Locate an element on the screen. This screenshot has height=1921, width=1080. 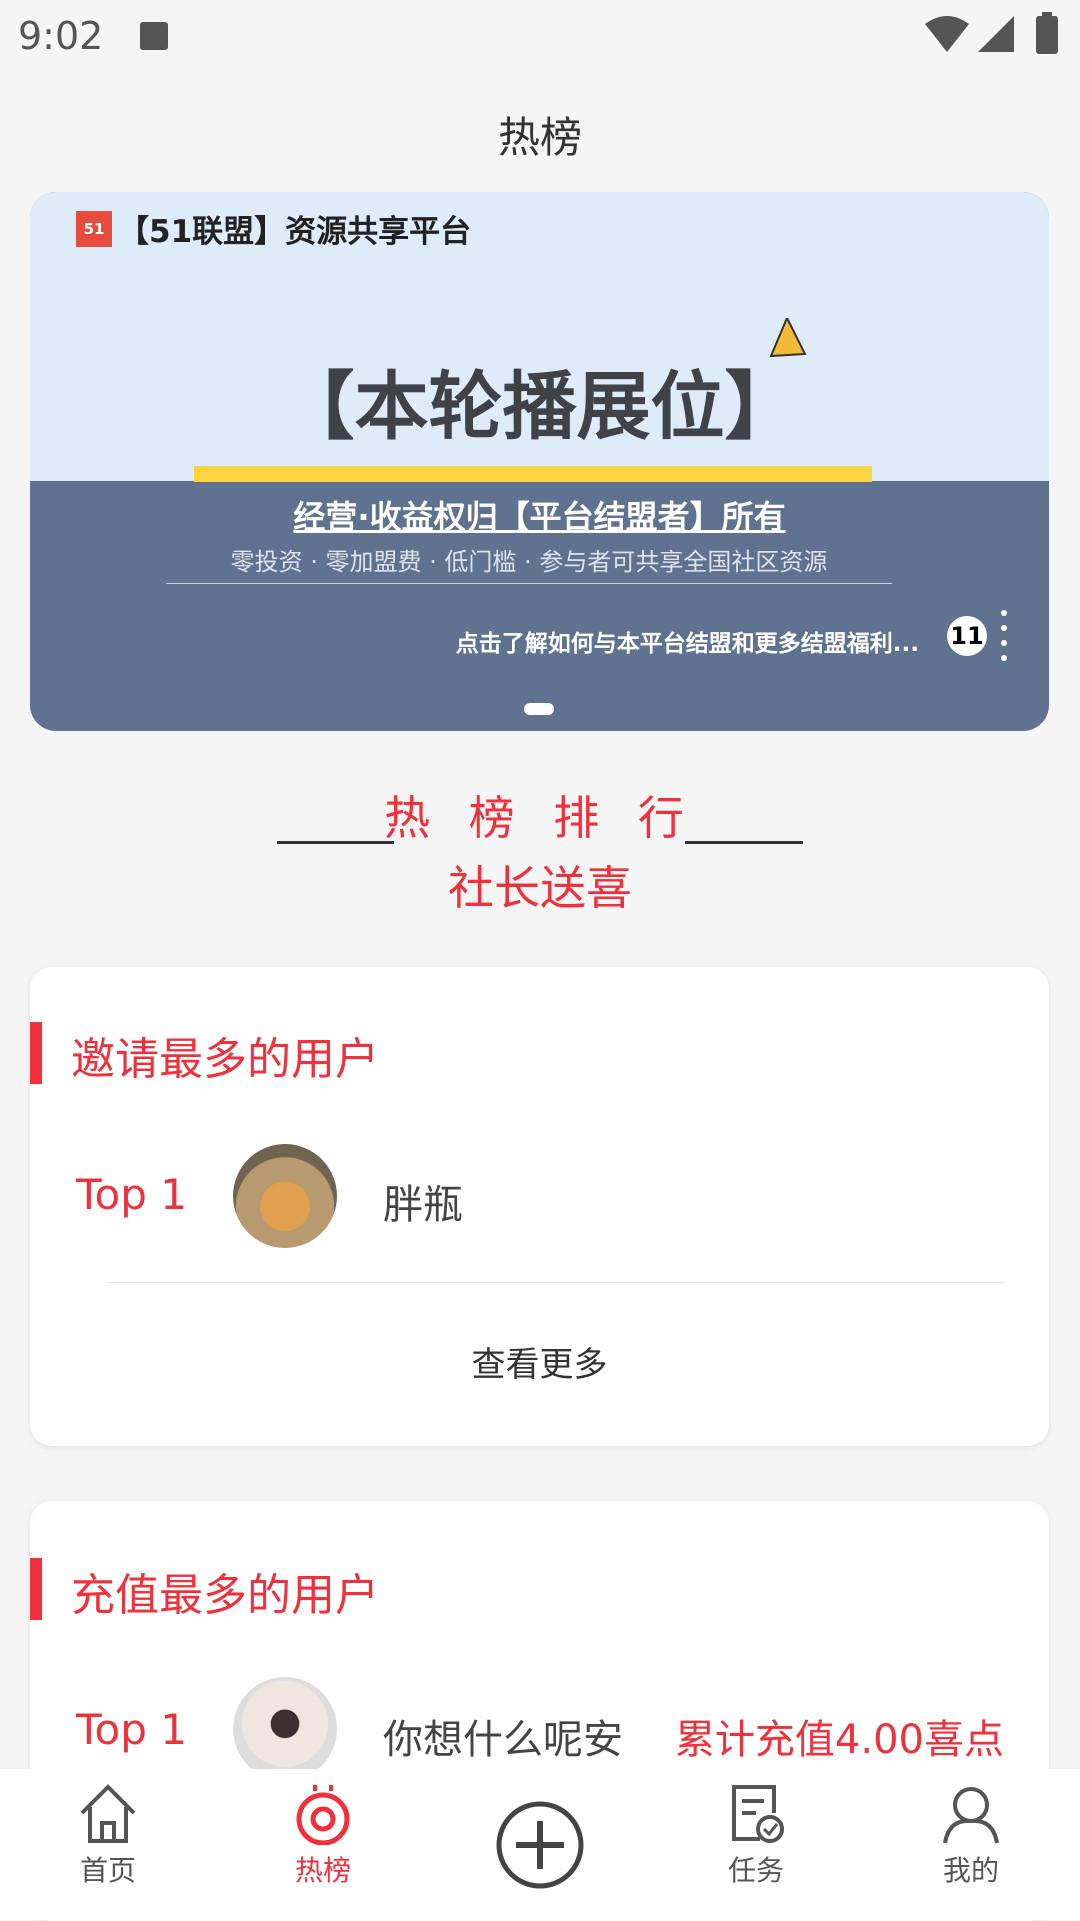
bottom-nav: 首页 热榜 任务 我的 is located at coordinates (540, 1844).